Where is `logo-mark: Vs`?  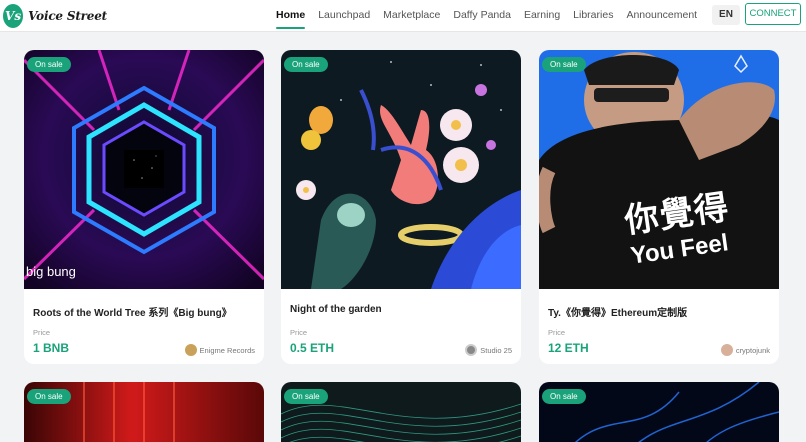 logo-mark: Vs is located at coordinates (13, 16).